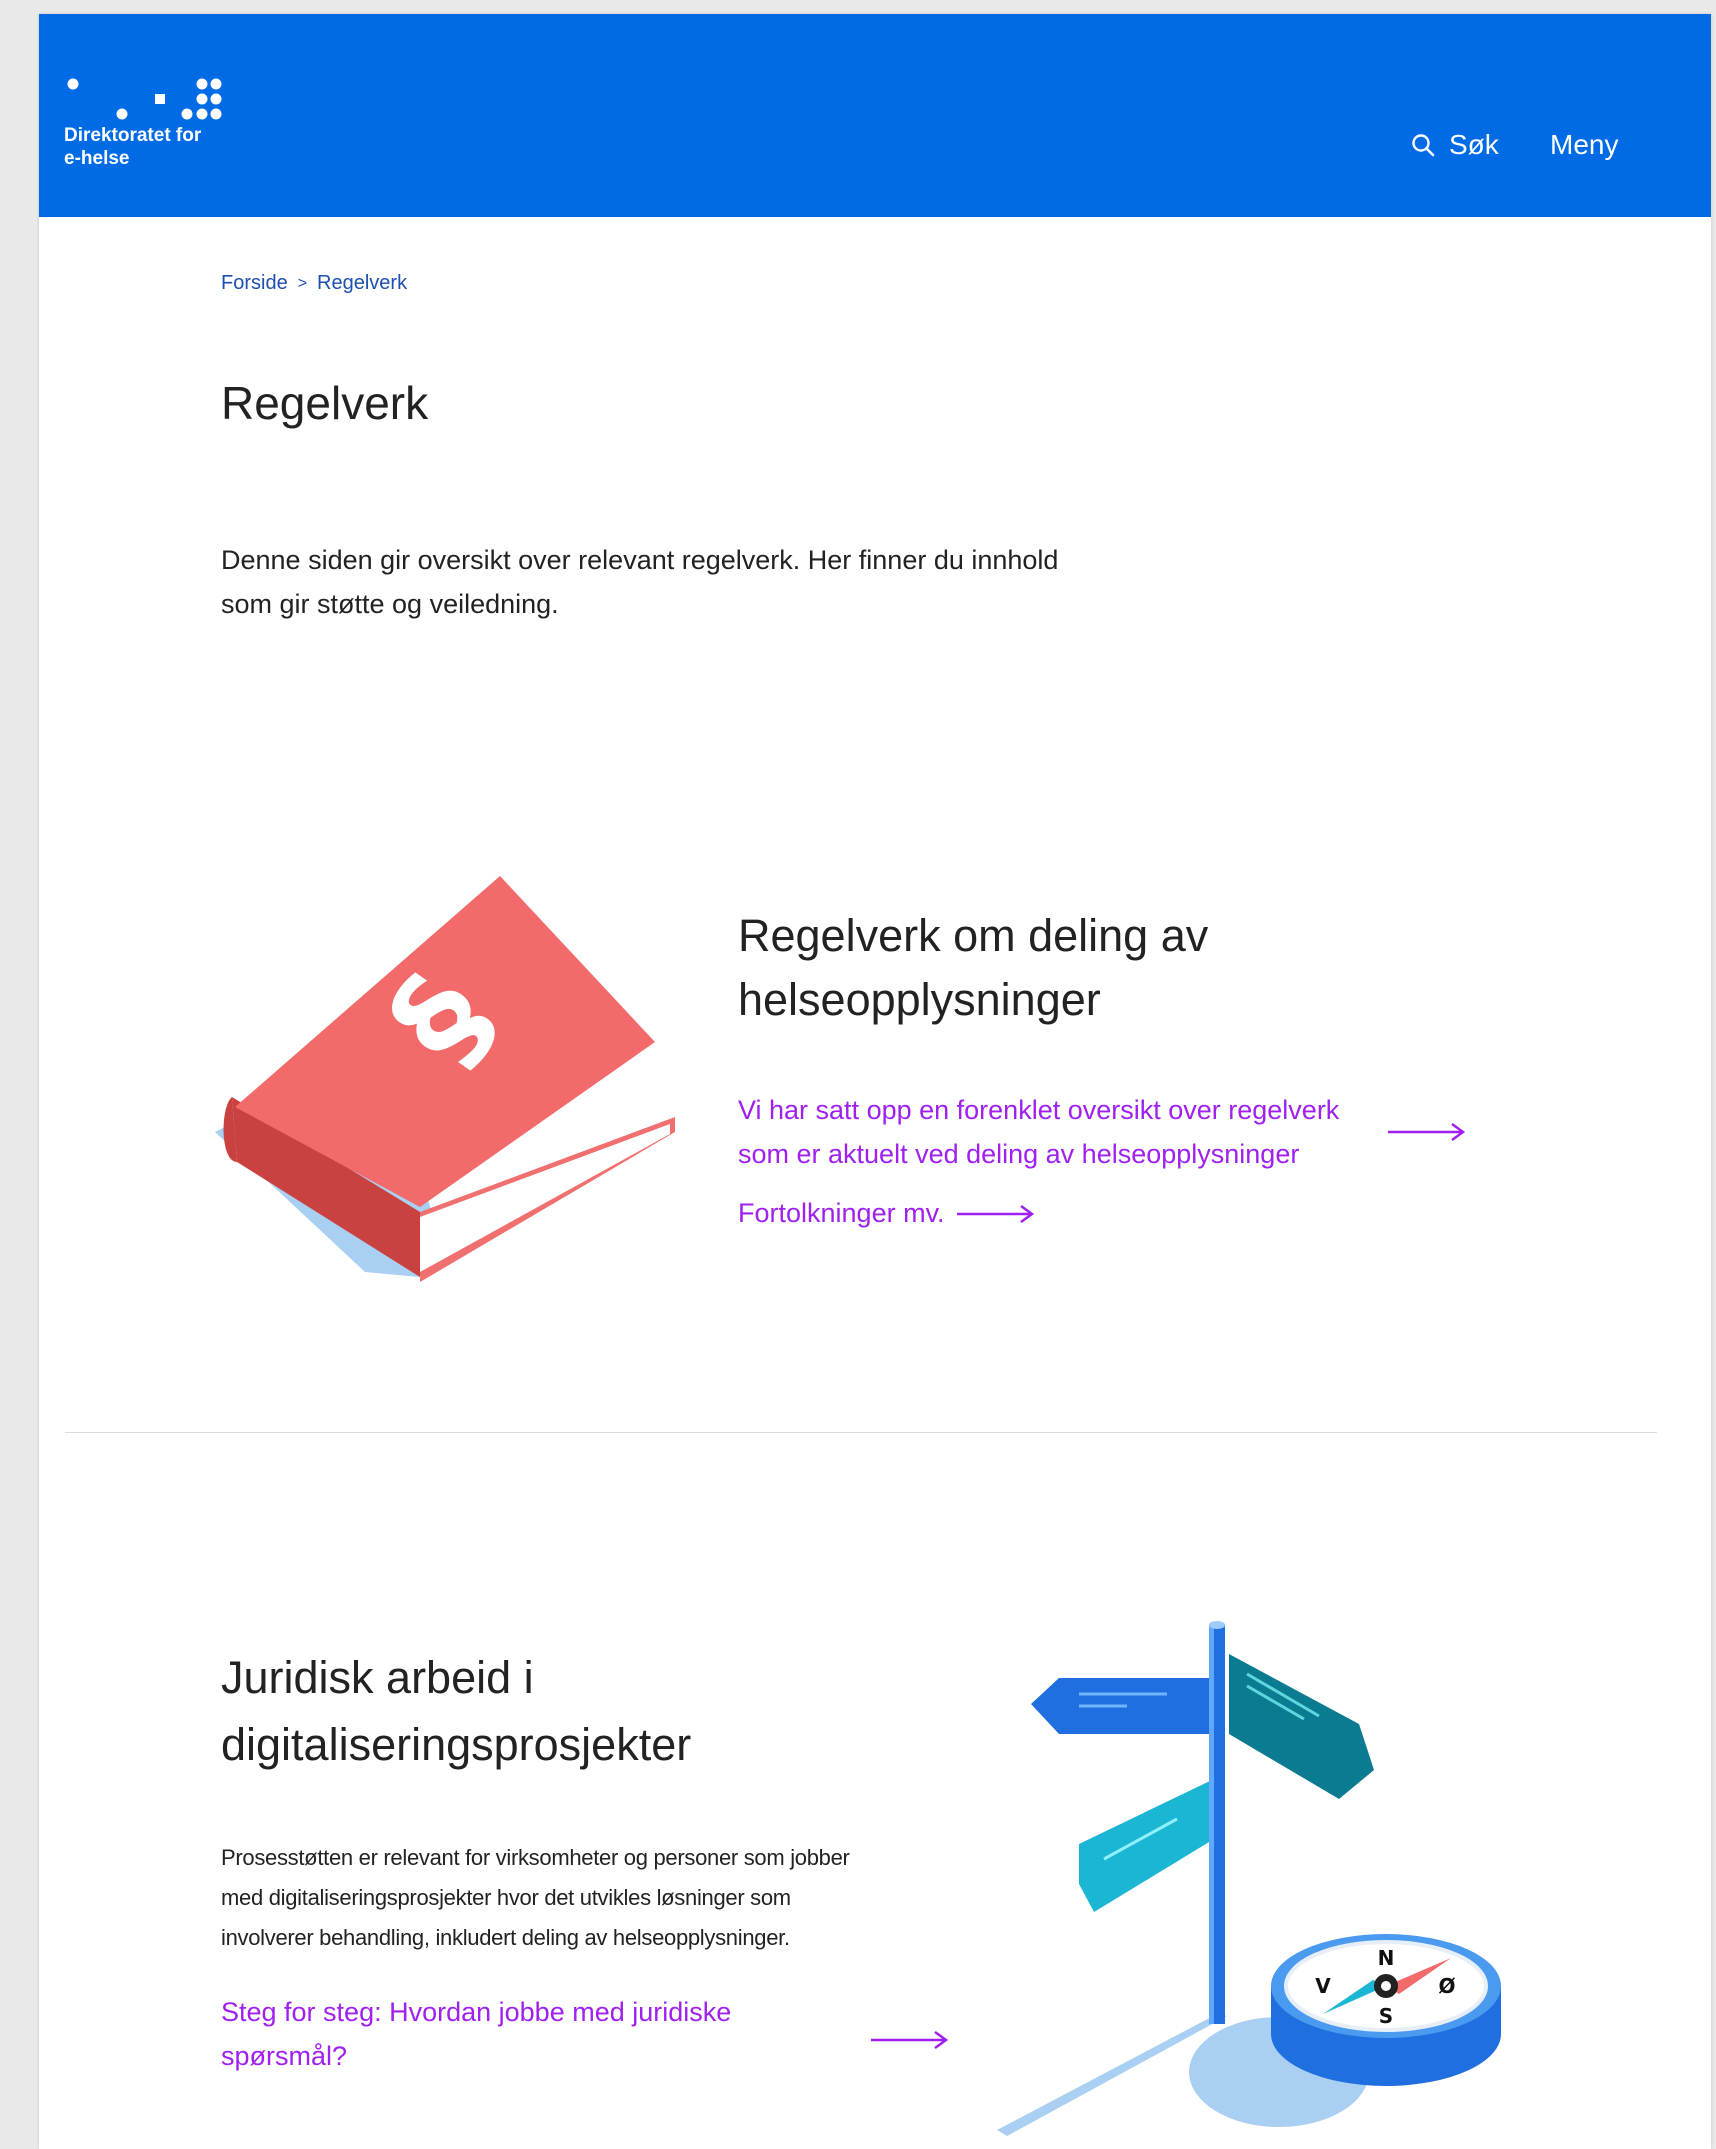 The width and height of the screenshot is (1716, 2149). Describe the element at coordinates (861, 1432) in the screenshot. I see `section-divider` at that location.